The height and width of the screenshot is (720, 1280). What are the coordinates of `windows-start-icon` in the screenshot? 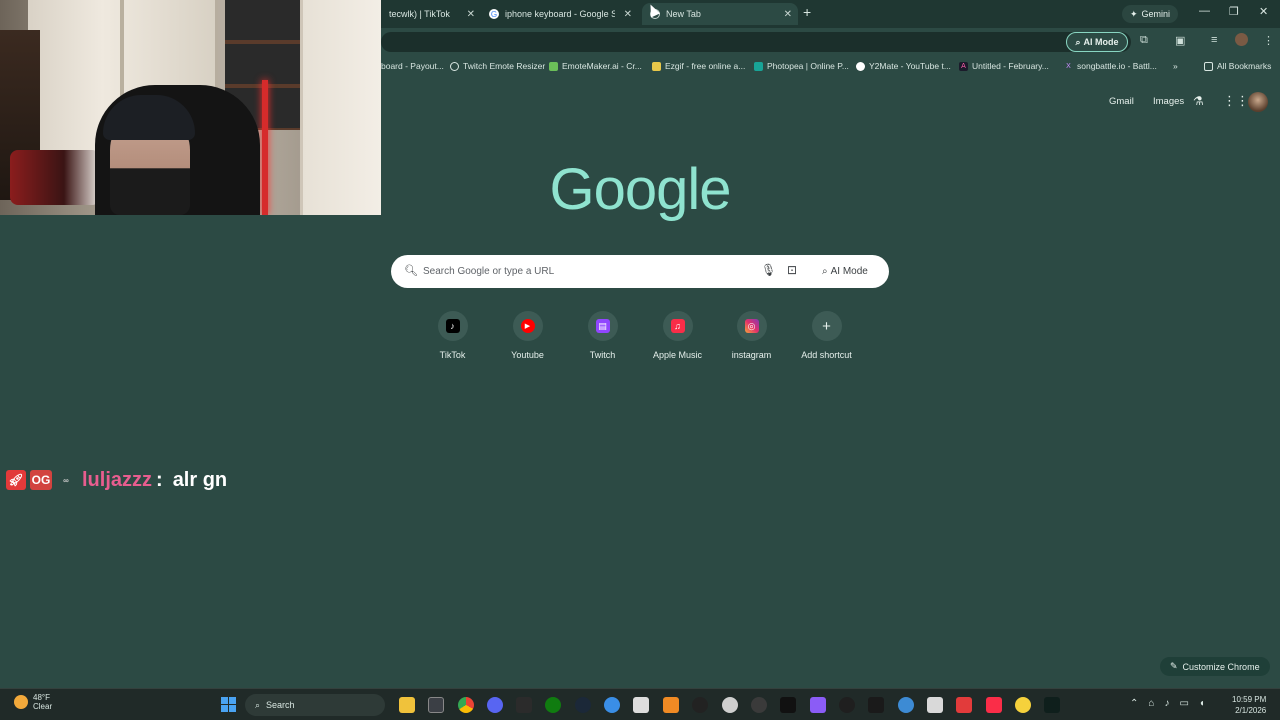 It's located at (228, 704).